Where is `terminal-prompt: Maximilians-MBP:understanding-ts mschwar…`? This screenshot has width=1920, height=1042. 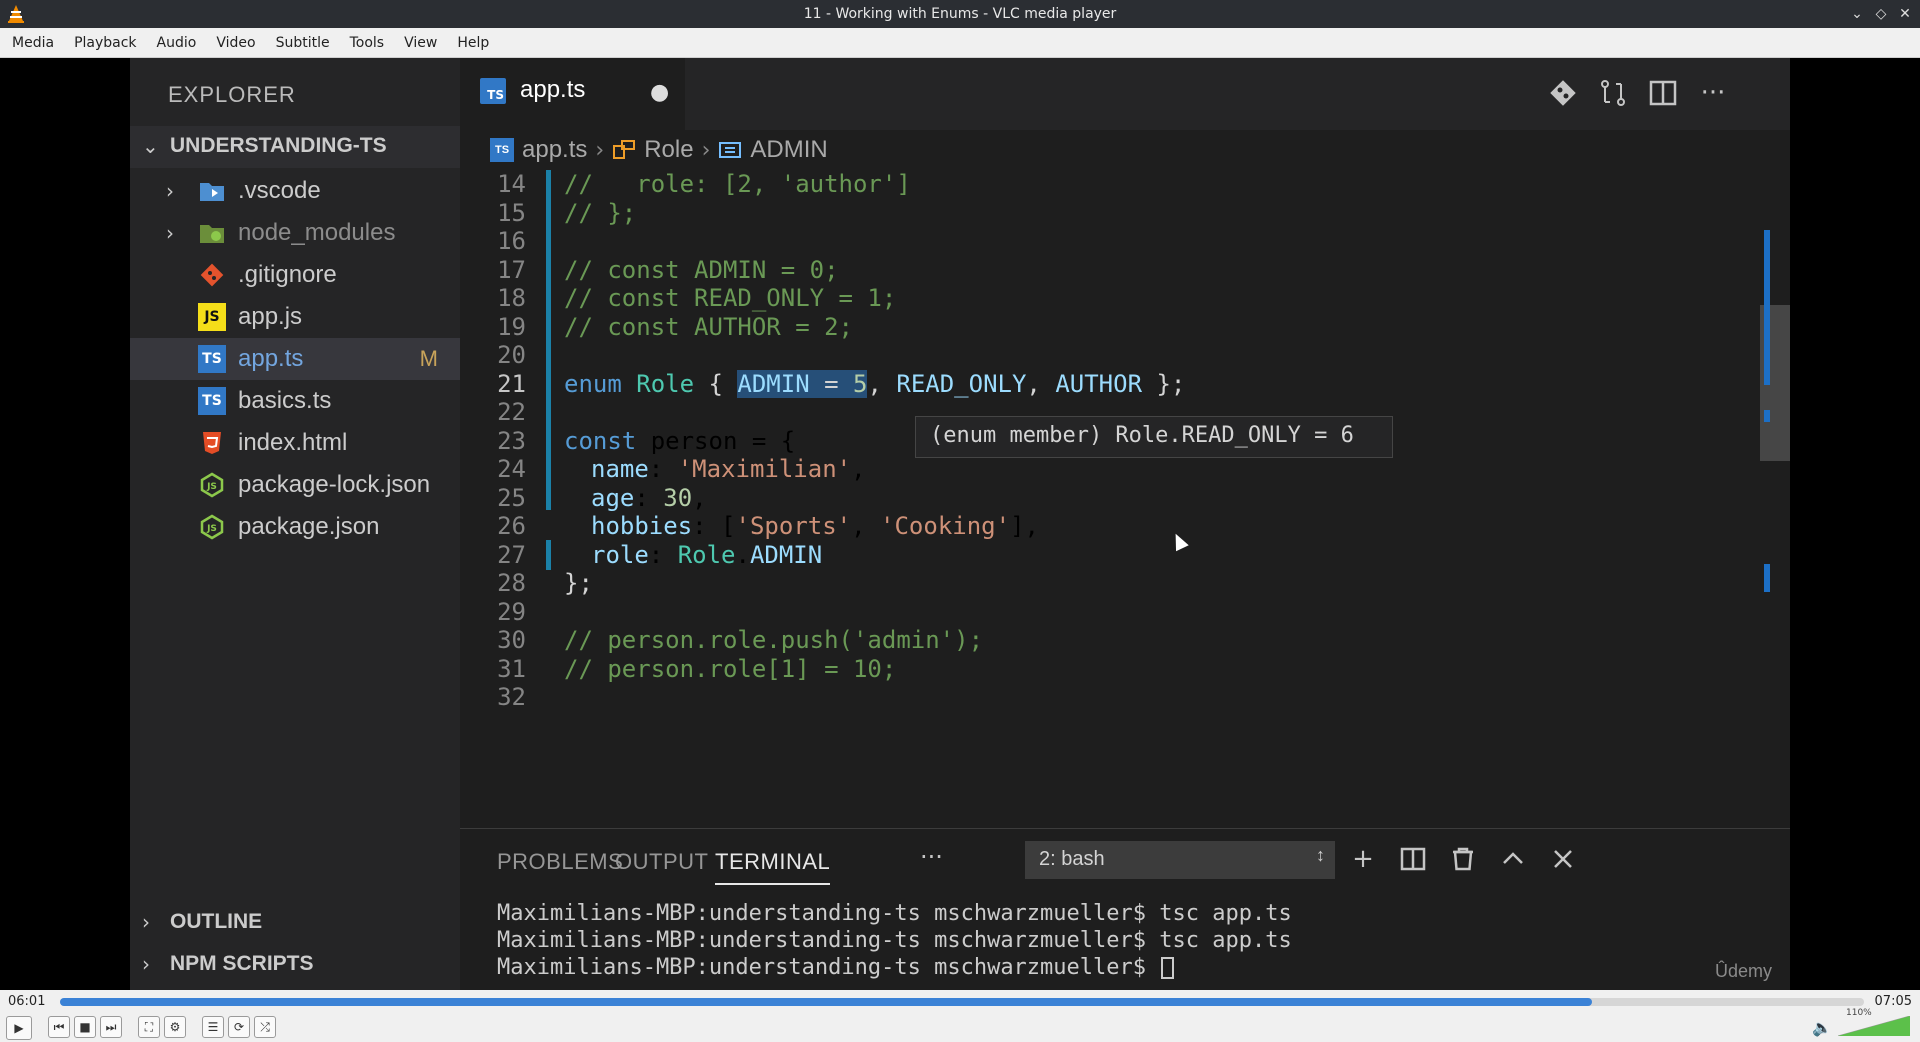 terminal-prompt: Maximilians-MBP:understanding-ts mschwar… is located at coordinates (828, 967).